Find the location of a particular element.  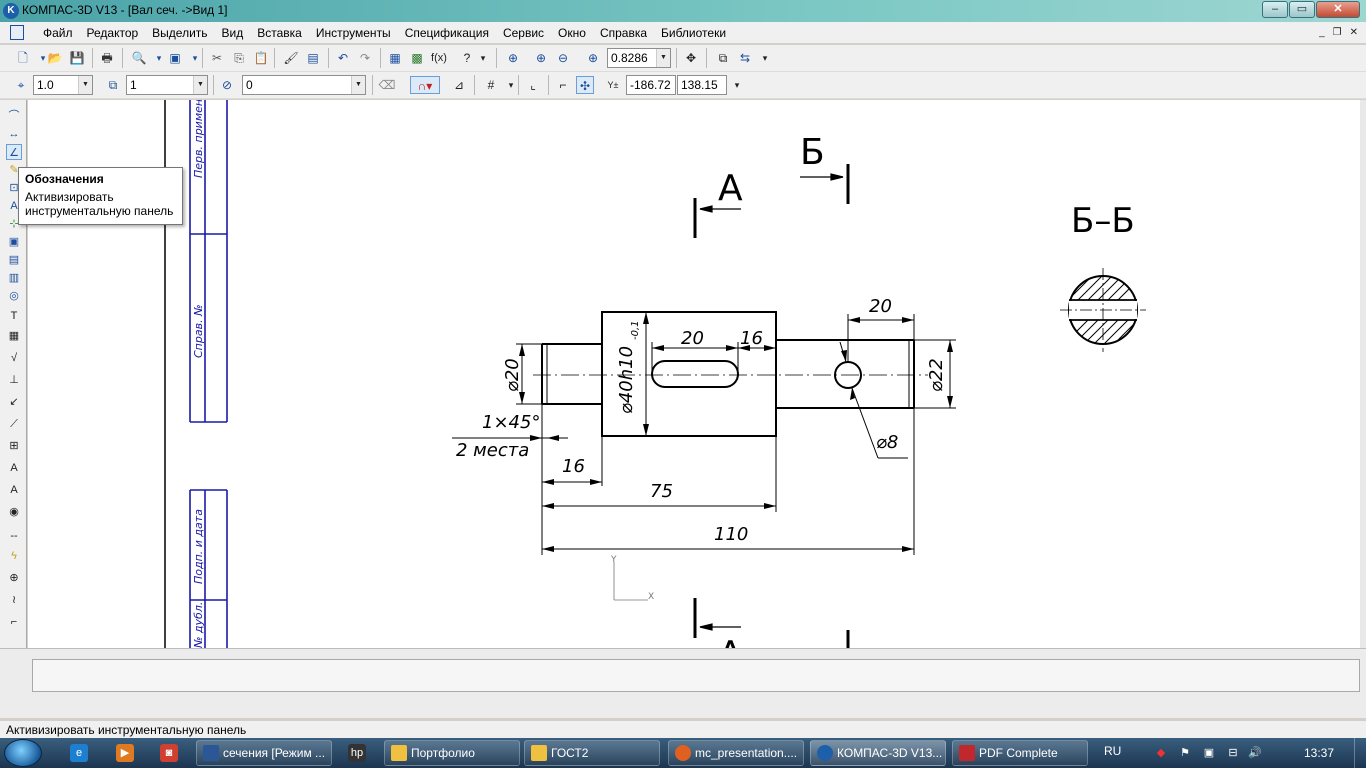

network-warning-icon: ⚑ is located at coordinates (1185, 753).